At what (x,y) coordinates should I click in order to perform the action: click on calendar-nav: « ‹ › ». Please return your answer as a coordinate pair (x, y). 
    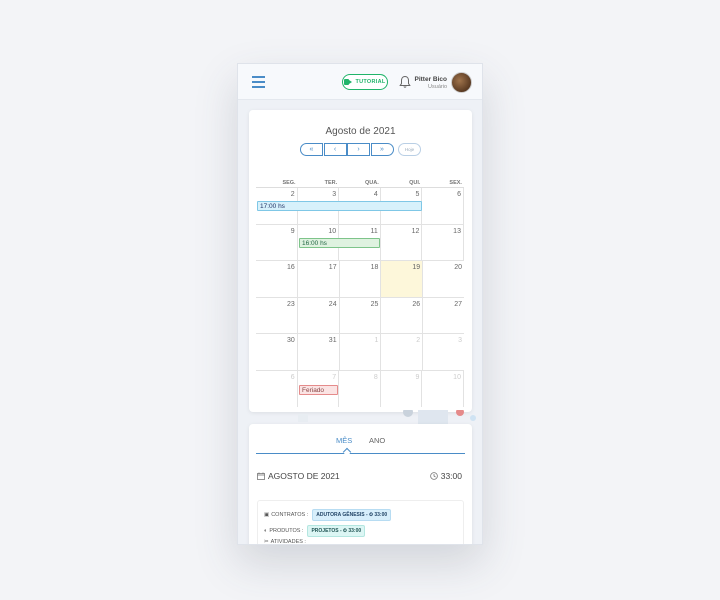
    Looking at the image, I should click on (347, 149).